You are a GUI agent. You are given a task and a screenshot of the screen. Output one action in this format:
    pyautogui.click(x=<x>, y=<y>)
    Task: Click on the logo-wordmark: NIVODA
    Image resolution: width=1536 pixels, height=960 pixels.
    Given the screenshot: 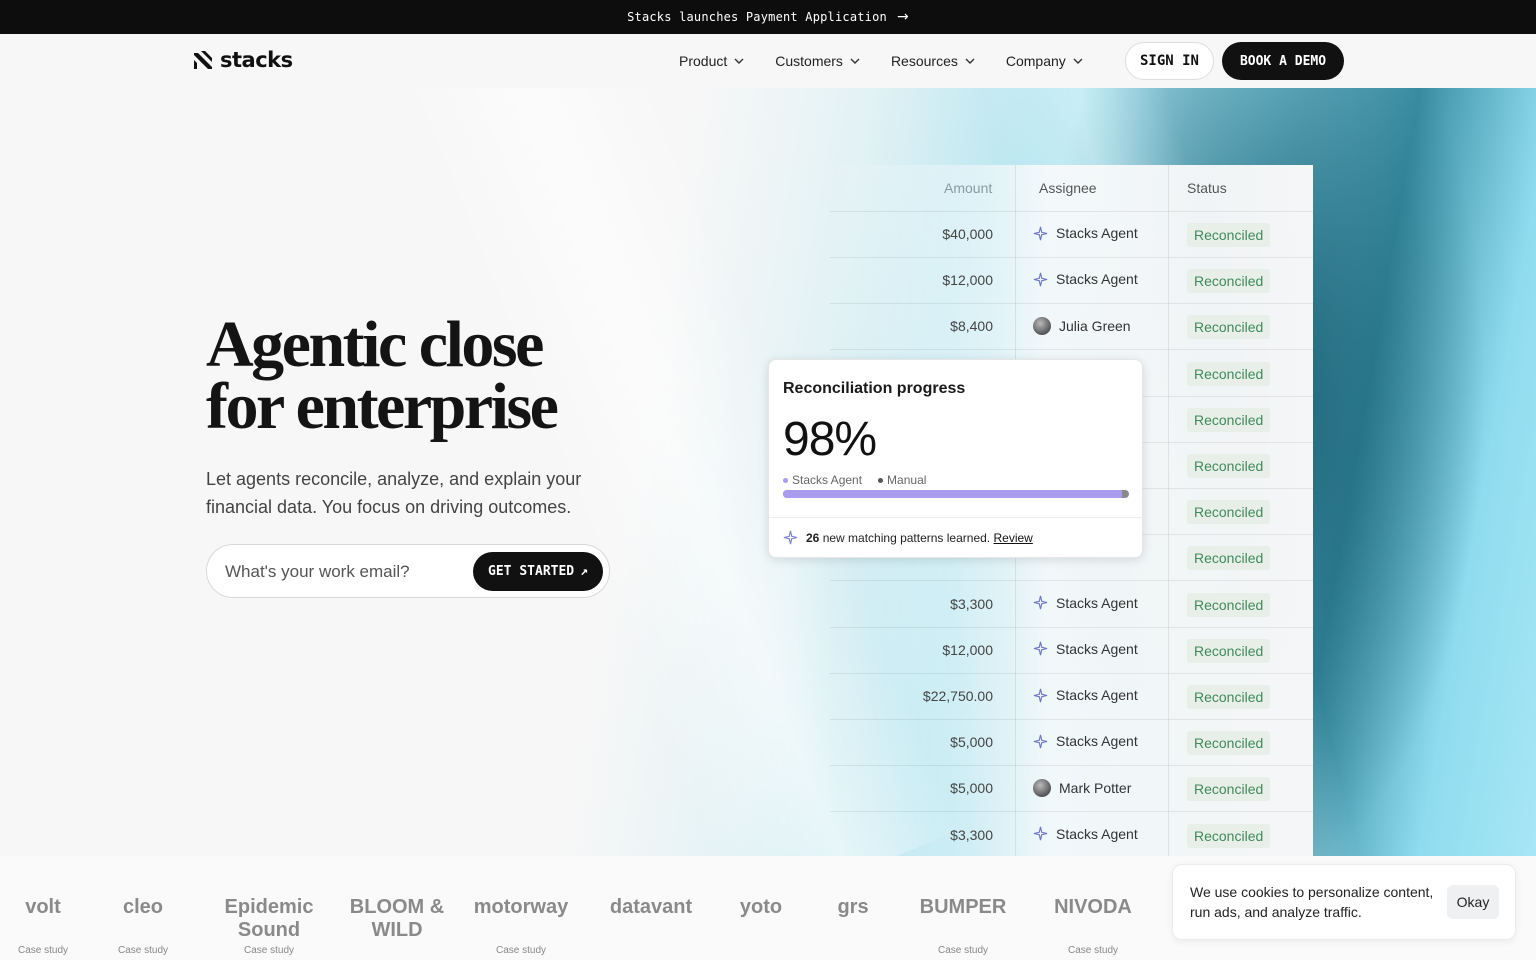 What is the action you would take?
    pyautogui.click(x=1093, y=907)
    